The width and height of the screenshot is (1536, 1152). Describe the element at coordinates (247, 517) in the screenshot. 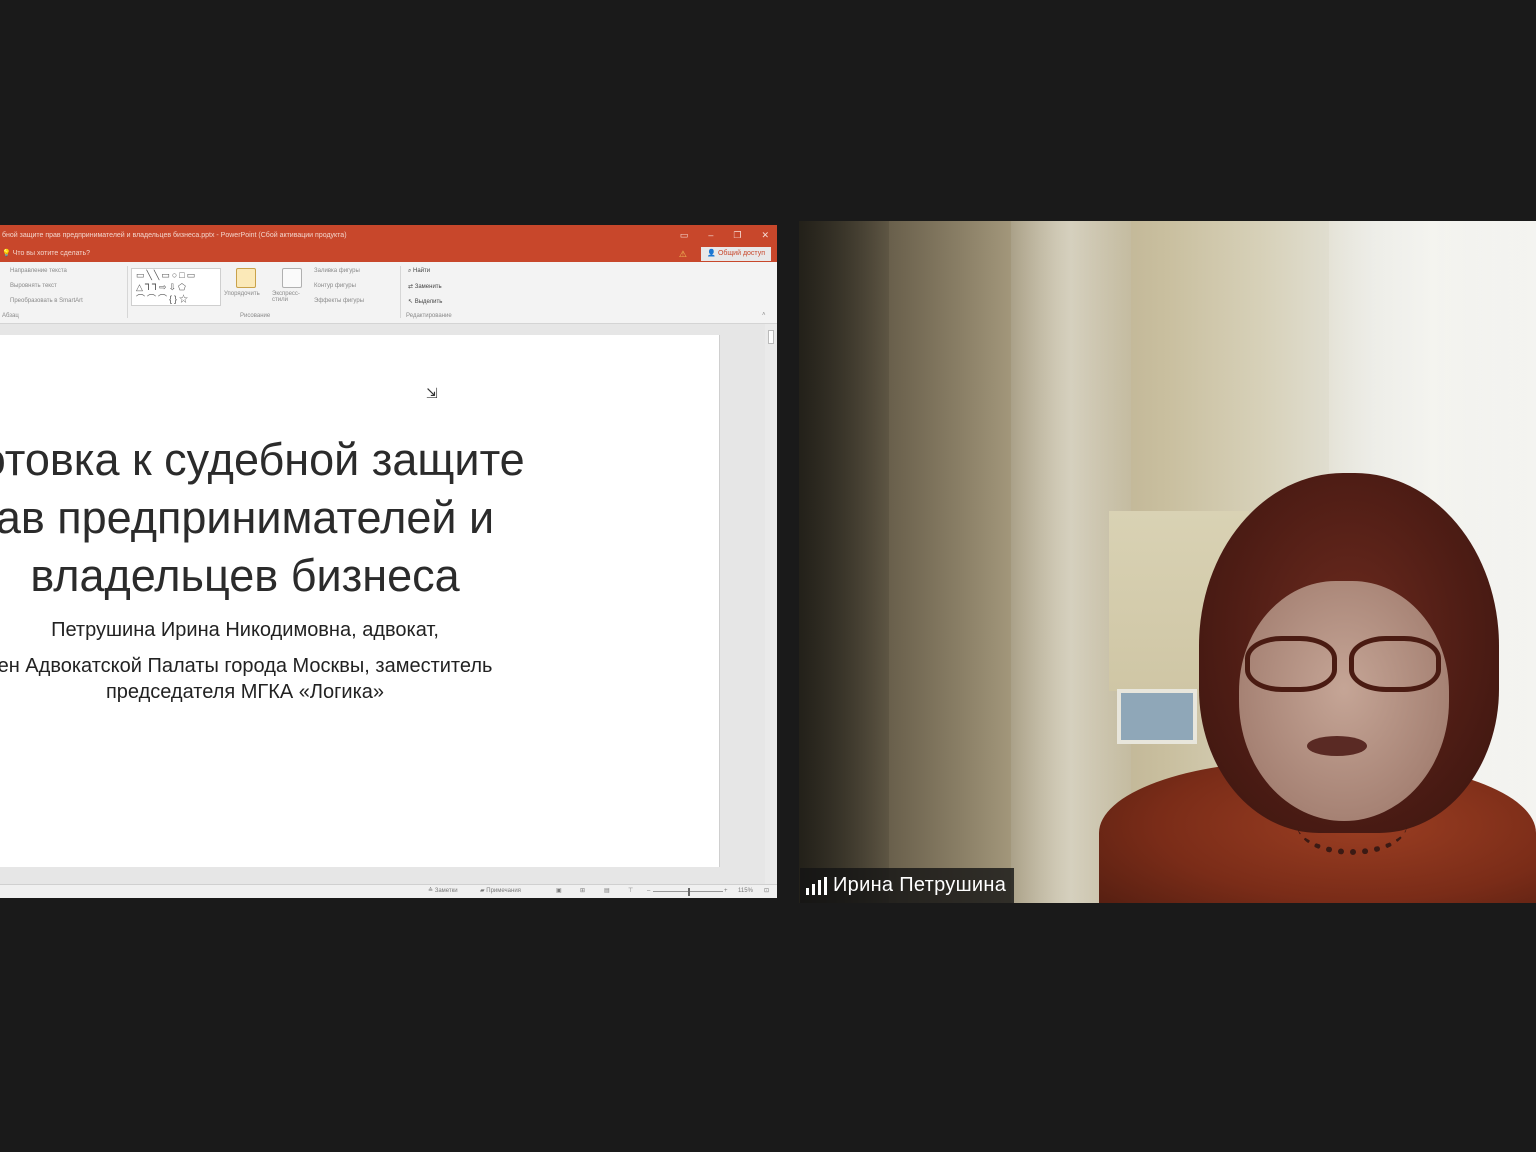

I see `slide-title-line: ав предпринимателей и` at that location.